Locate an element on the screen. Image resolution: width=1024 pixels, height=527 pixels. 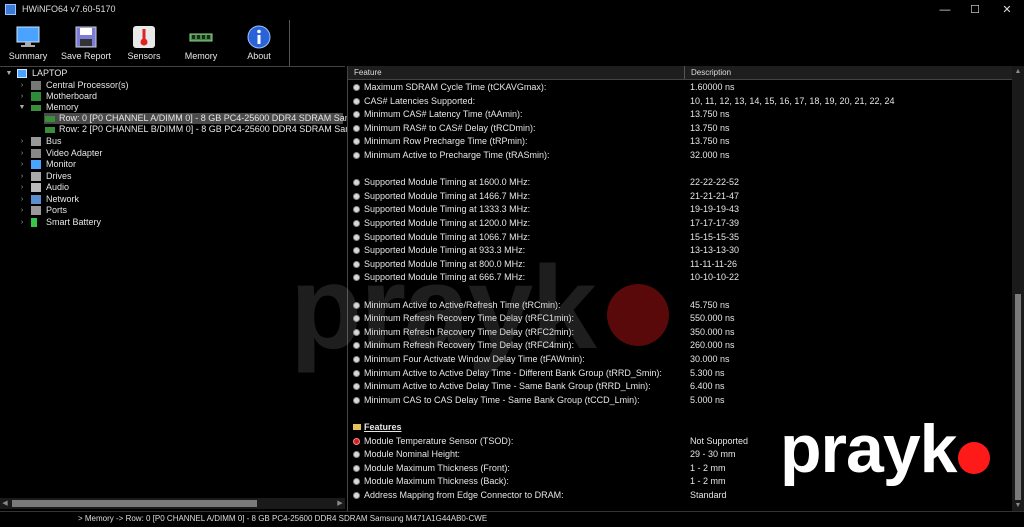
network-icon is located at coordinates (36, 199).